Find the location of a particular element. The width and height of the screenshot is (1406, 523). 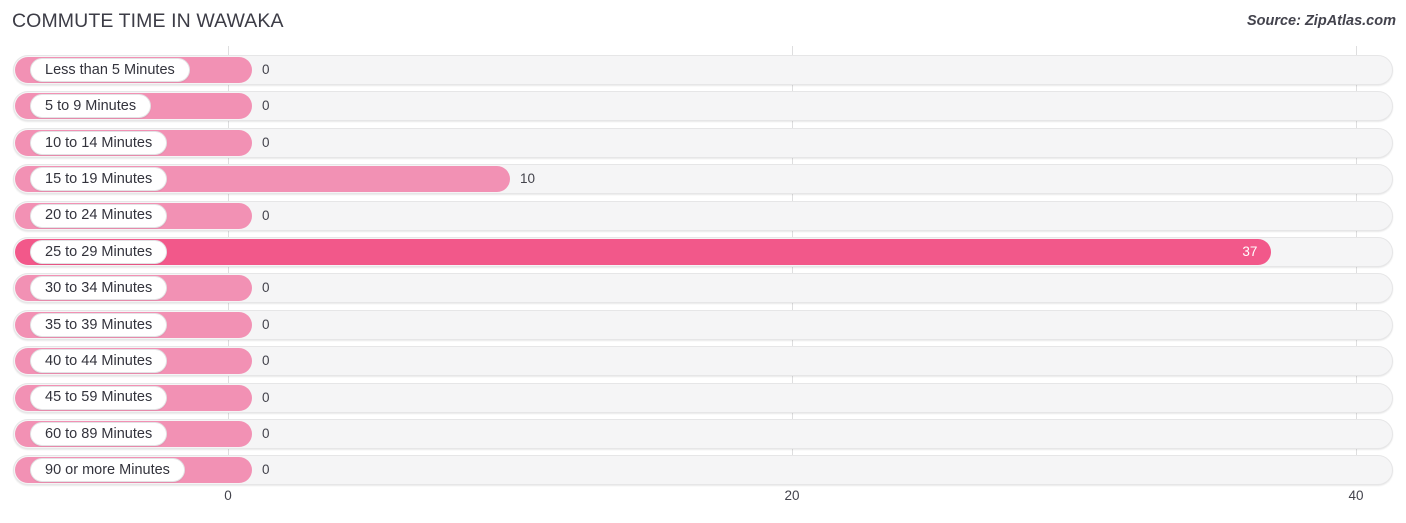

bar-value-label: 10 is located at coordinates (528, 179).